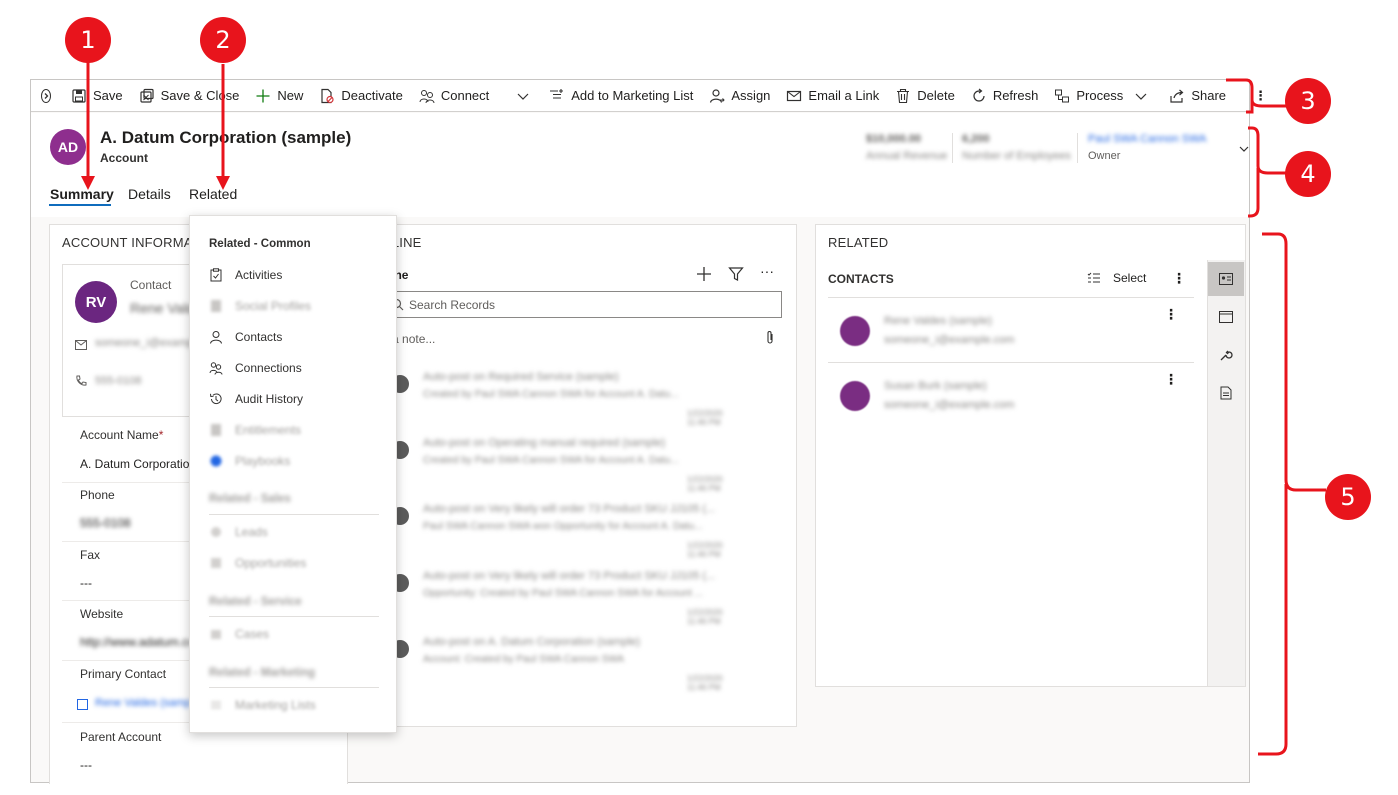  I want to click on callout-badge: 5, so click(1348, 497).